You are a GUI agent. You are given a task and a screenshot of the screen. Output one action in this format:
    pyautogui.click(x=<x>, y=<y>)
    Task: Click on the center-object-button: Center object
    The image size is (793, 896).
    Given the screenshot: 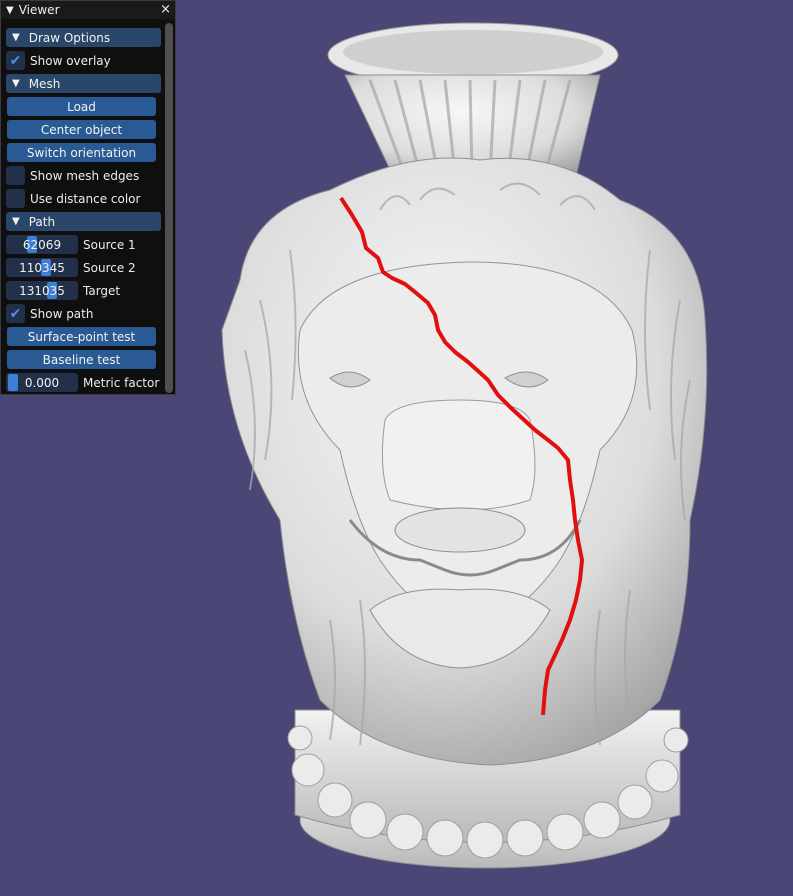 What is the action you would take?
    pyautogui.click(x=81, y=129)
    